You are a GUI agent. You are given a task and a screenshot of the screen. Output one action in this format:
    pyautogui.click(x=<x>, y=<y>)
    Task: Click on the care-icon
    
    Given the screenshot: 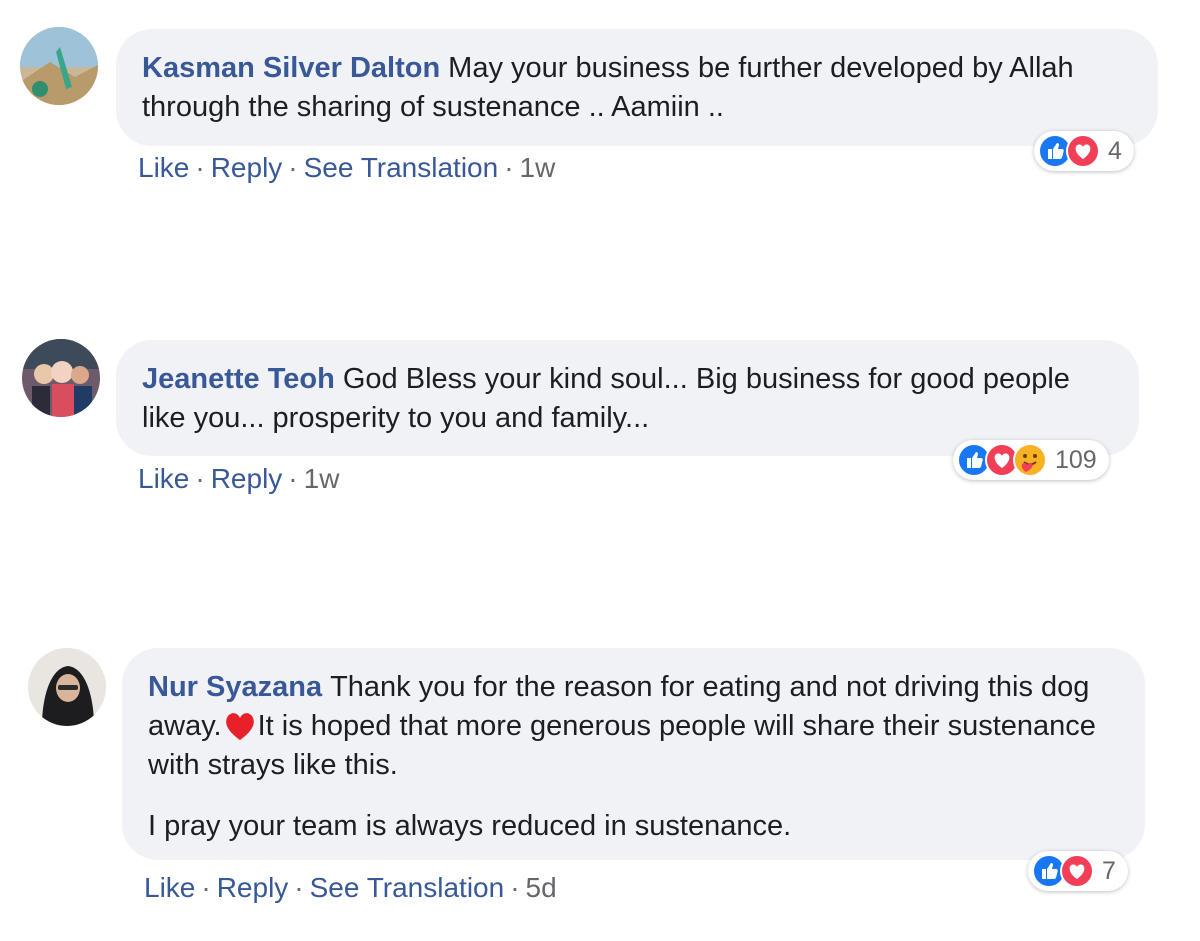 What is the action you would take?
    pyautogui.click(x=1030, y=460)
    